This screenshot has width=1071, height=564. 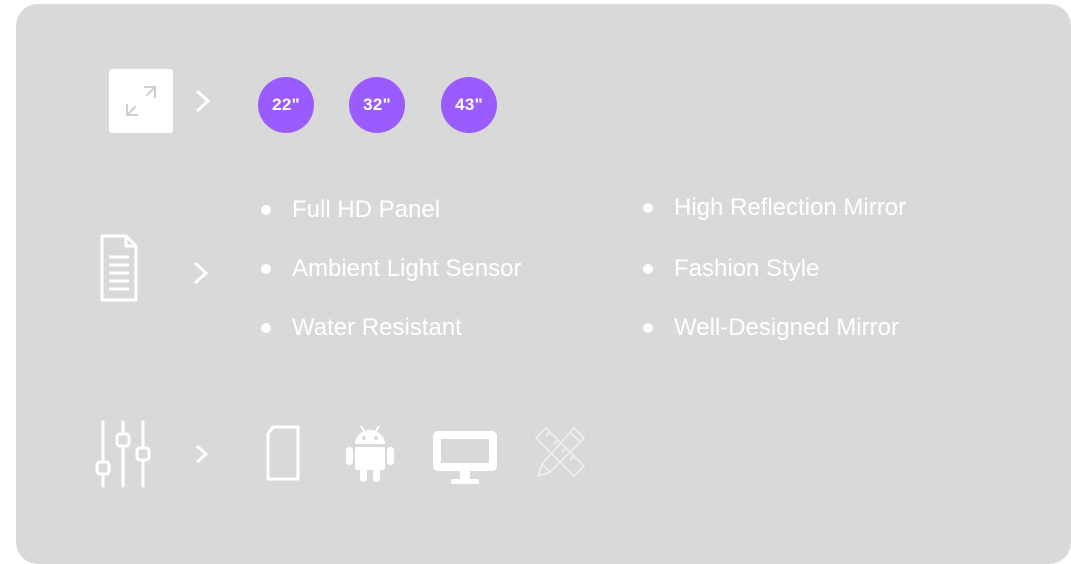 What do you see at coordinates (119, 268) in the screenshot?
I see `document-icon` at bounding box center [119, 268].